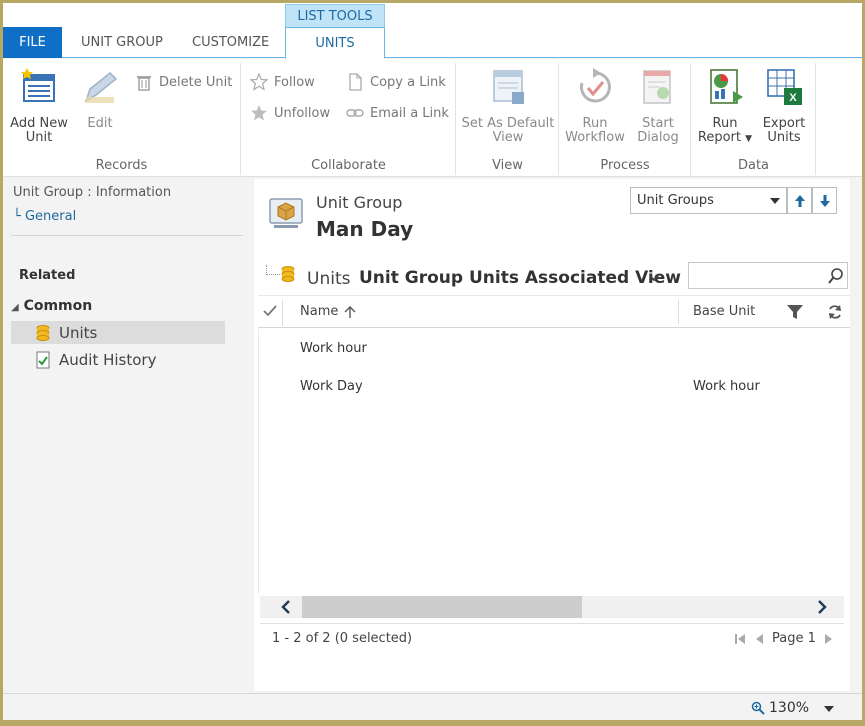 This screenshot has height=726, width=865. Describe the element at coordinates (784, 638) in the screenshot. I see `pager: Page 1` at that location.